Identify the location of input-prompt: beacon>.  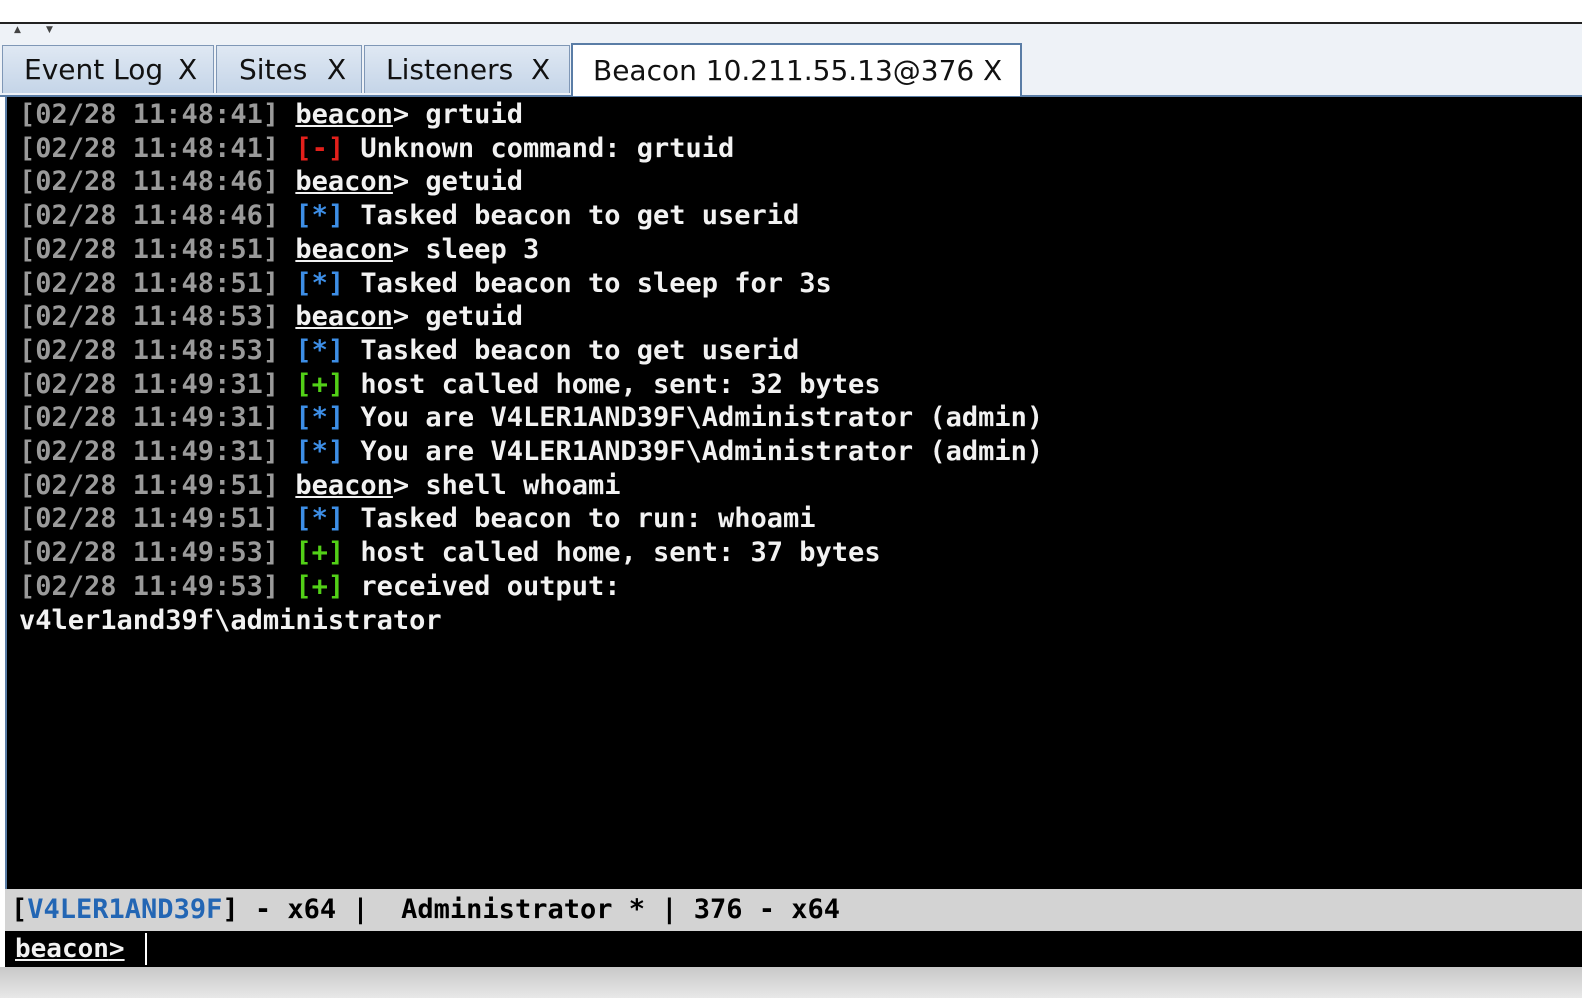
(70, 949).